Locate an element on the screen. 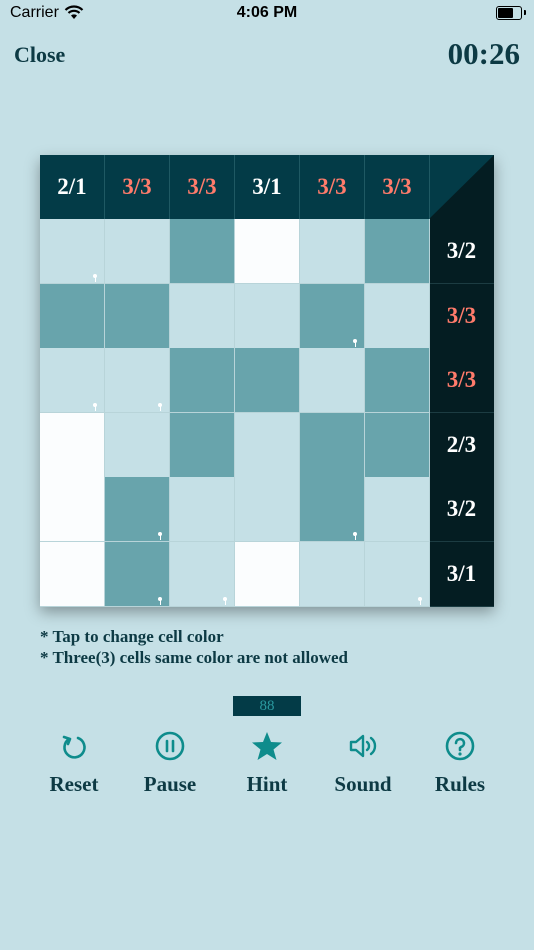  sound-button: Sound is located at coordinates (363, 765).